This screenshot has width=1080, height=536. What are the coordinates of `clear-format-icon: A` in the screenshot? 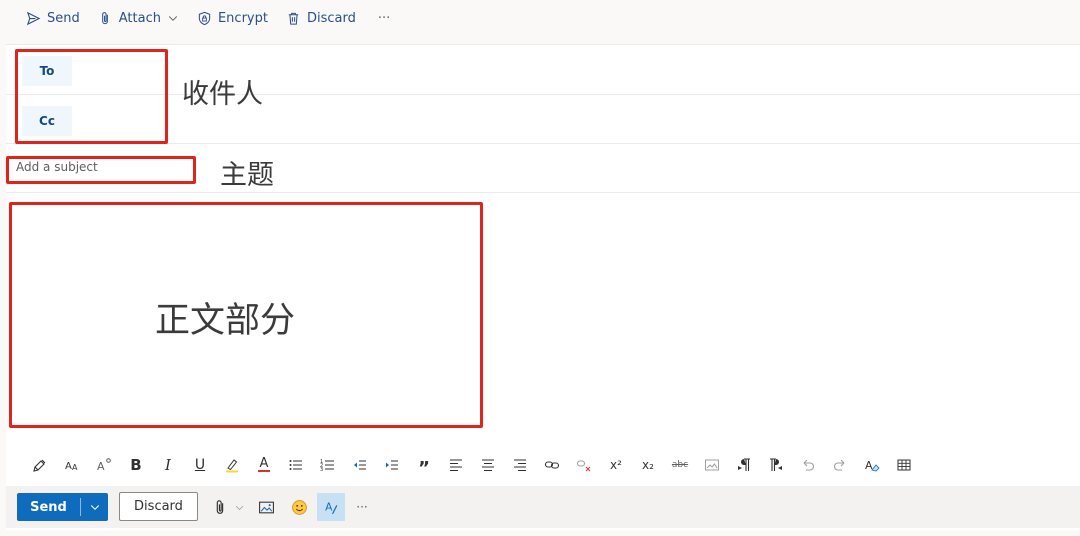 It's located at (872, 465).